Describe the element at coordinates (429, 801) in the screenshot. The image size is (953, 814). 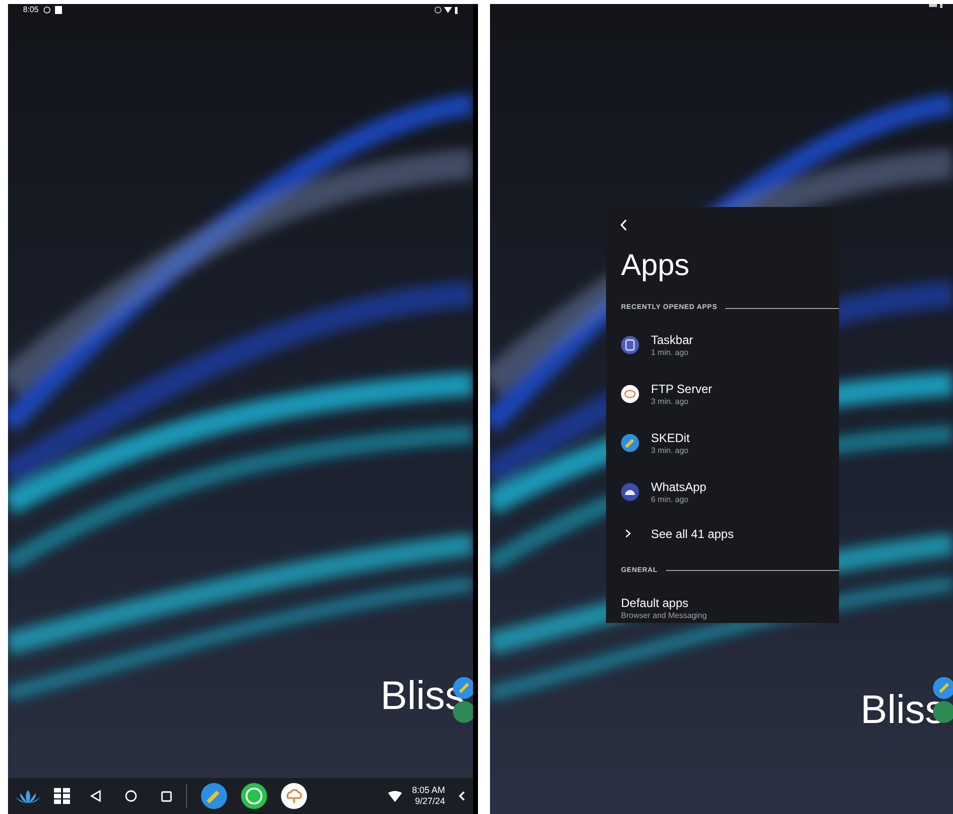
I see `taskbar-date: 9/27/24` at that location.